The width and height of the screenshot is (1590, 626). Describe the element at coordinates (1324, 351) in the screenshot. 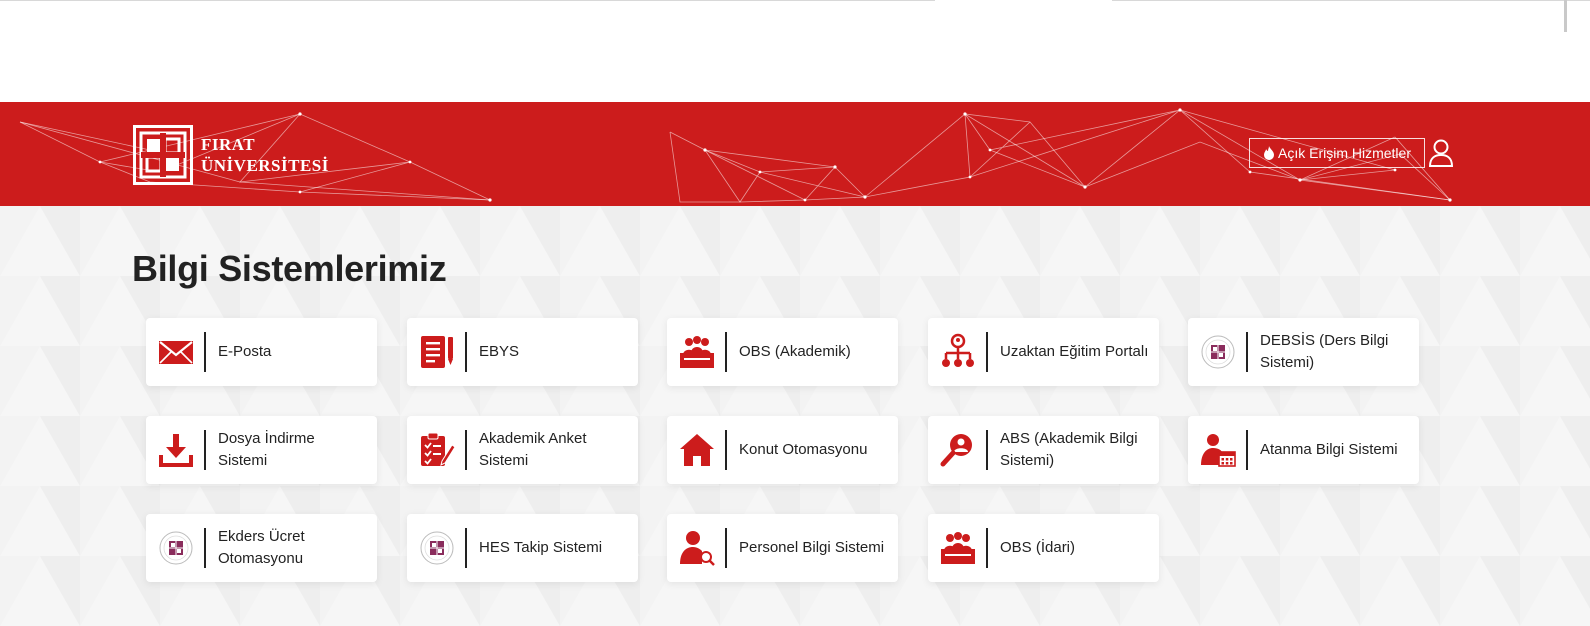

I see `system-card-label: DEBSİS (Ders Bilgi Sistemi)` at that location.